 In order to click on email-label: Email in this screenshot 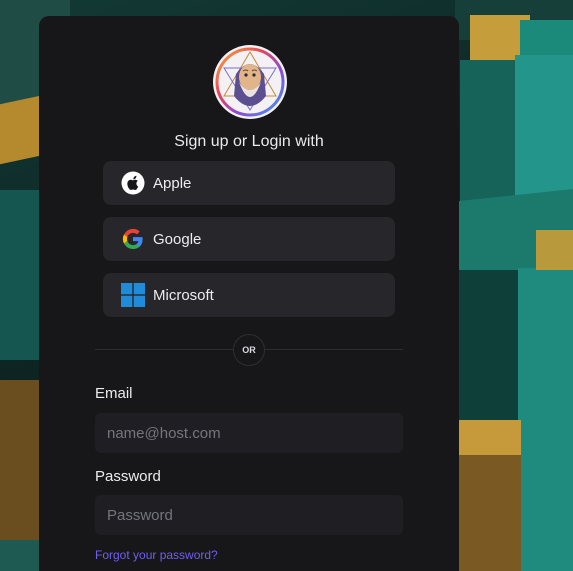, I will do `click(114, 393)`.